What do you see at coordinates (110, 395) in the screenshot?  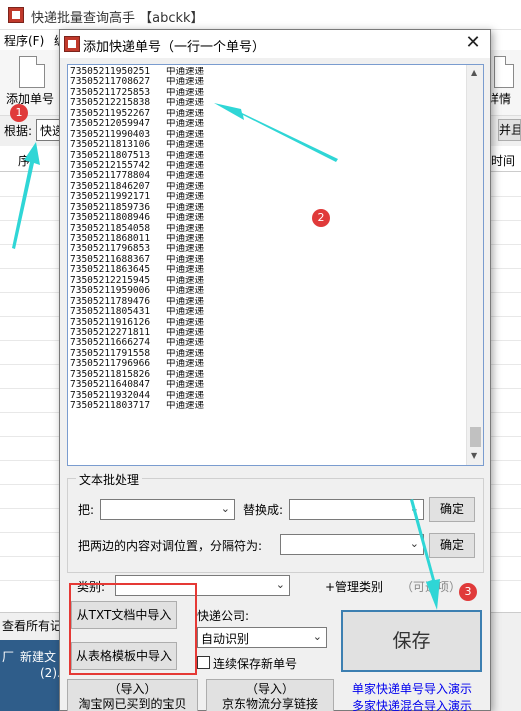 I see `tracking-number: 73505211932044` at bounding box center [110, 395].